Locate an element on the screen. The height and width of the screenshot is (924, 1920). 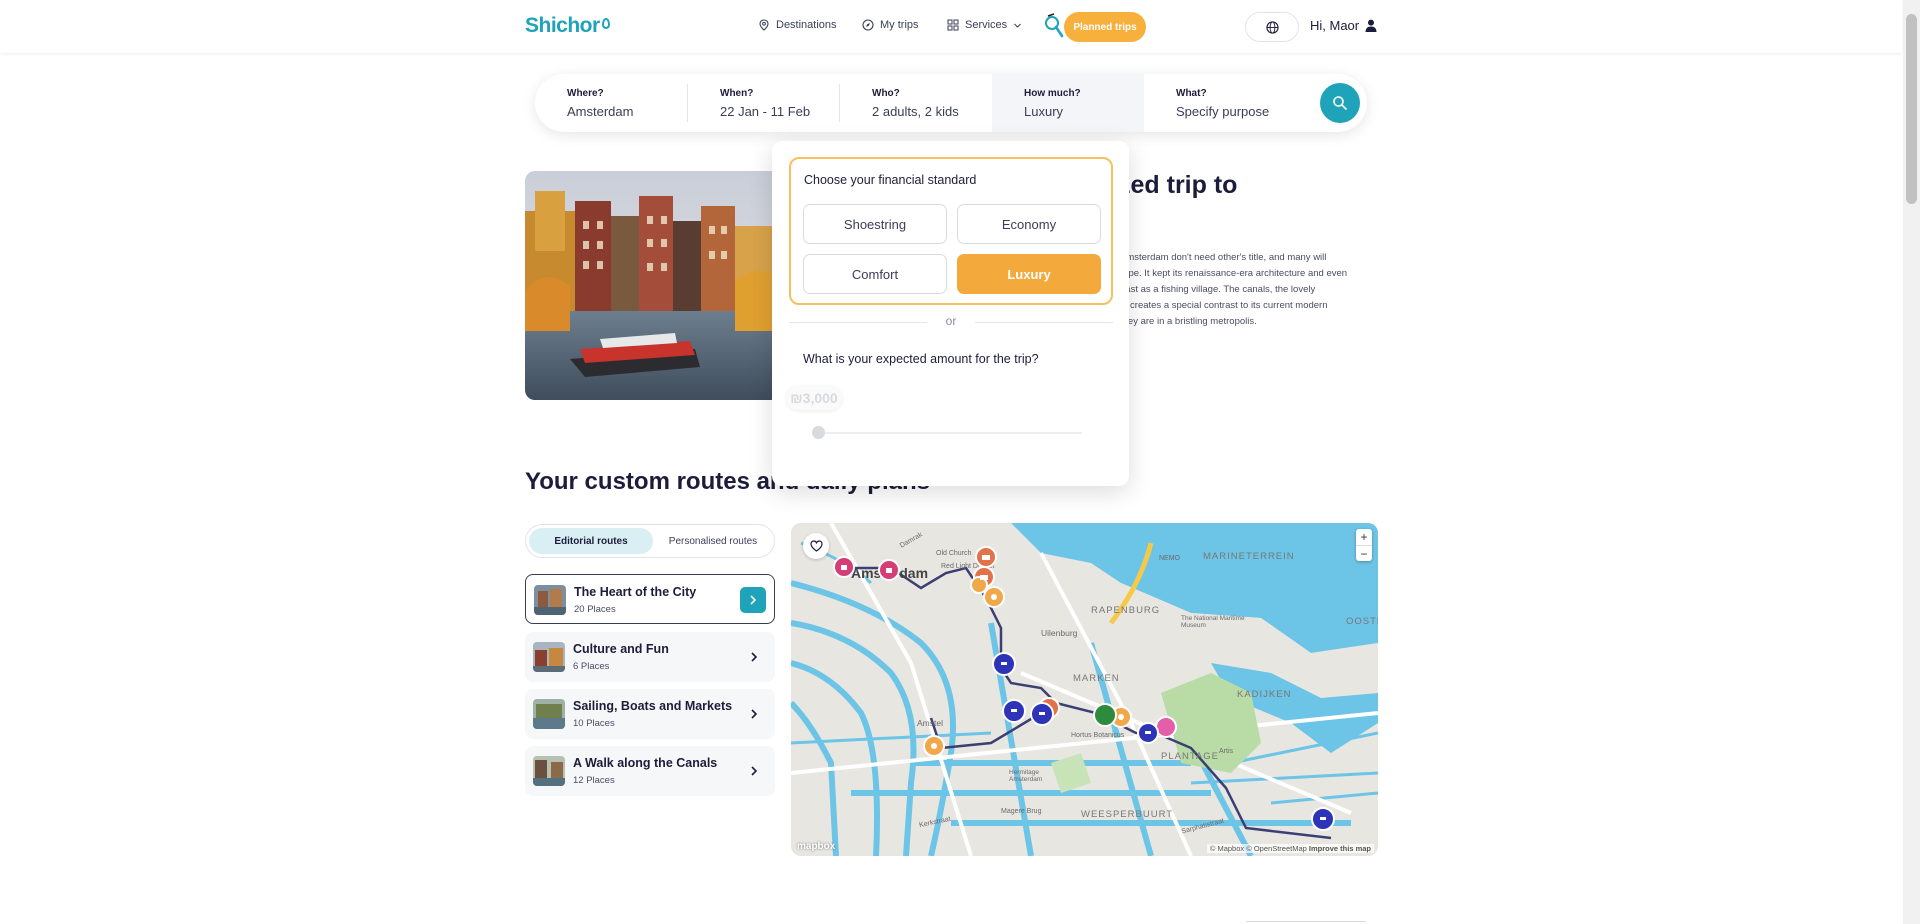
hero-title: zed trip to is located at coordinates (1178, 185).